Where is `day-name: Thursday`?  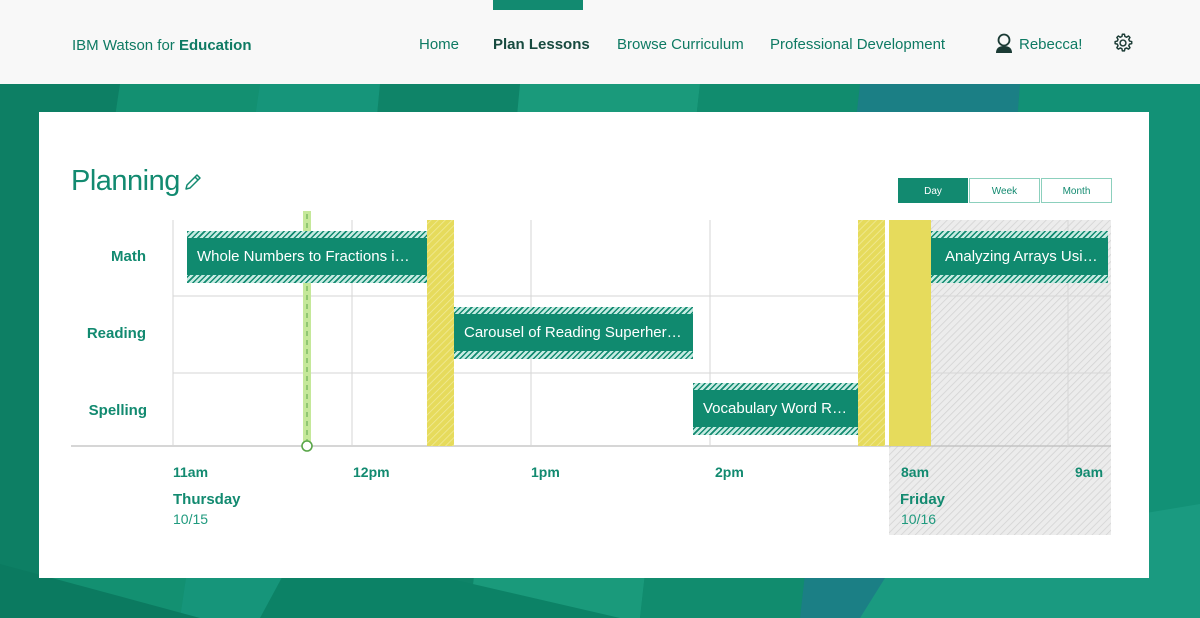
day-name: Thursday is located at coordinates (207, 499).